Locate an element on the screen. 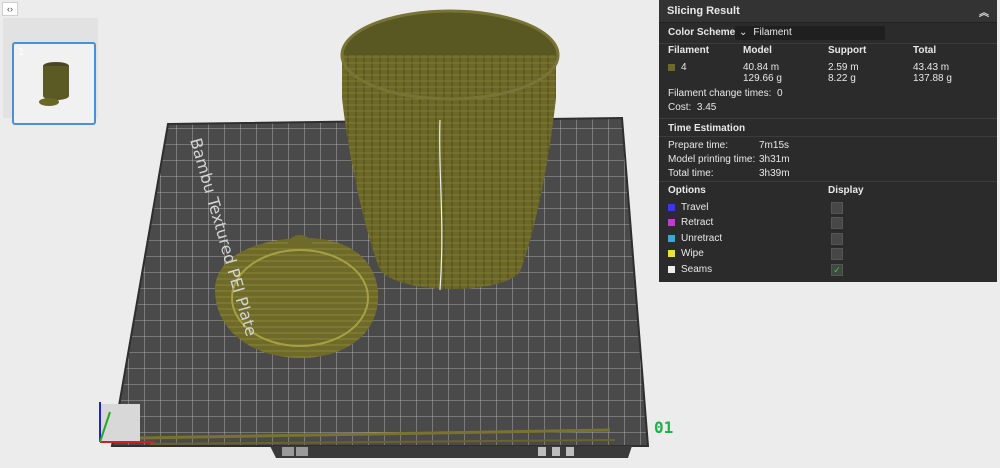 This screenshot has width=1000, height=468. color-scheme-value: Filament is located at coordinates (772, 32).